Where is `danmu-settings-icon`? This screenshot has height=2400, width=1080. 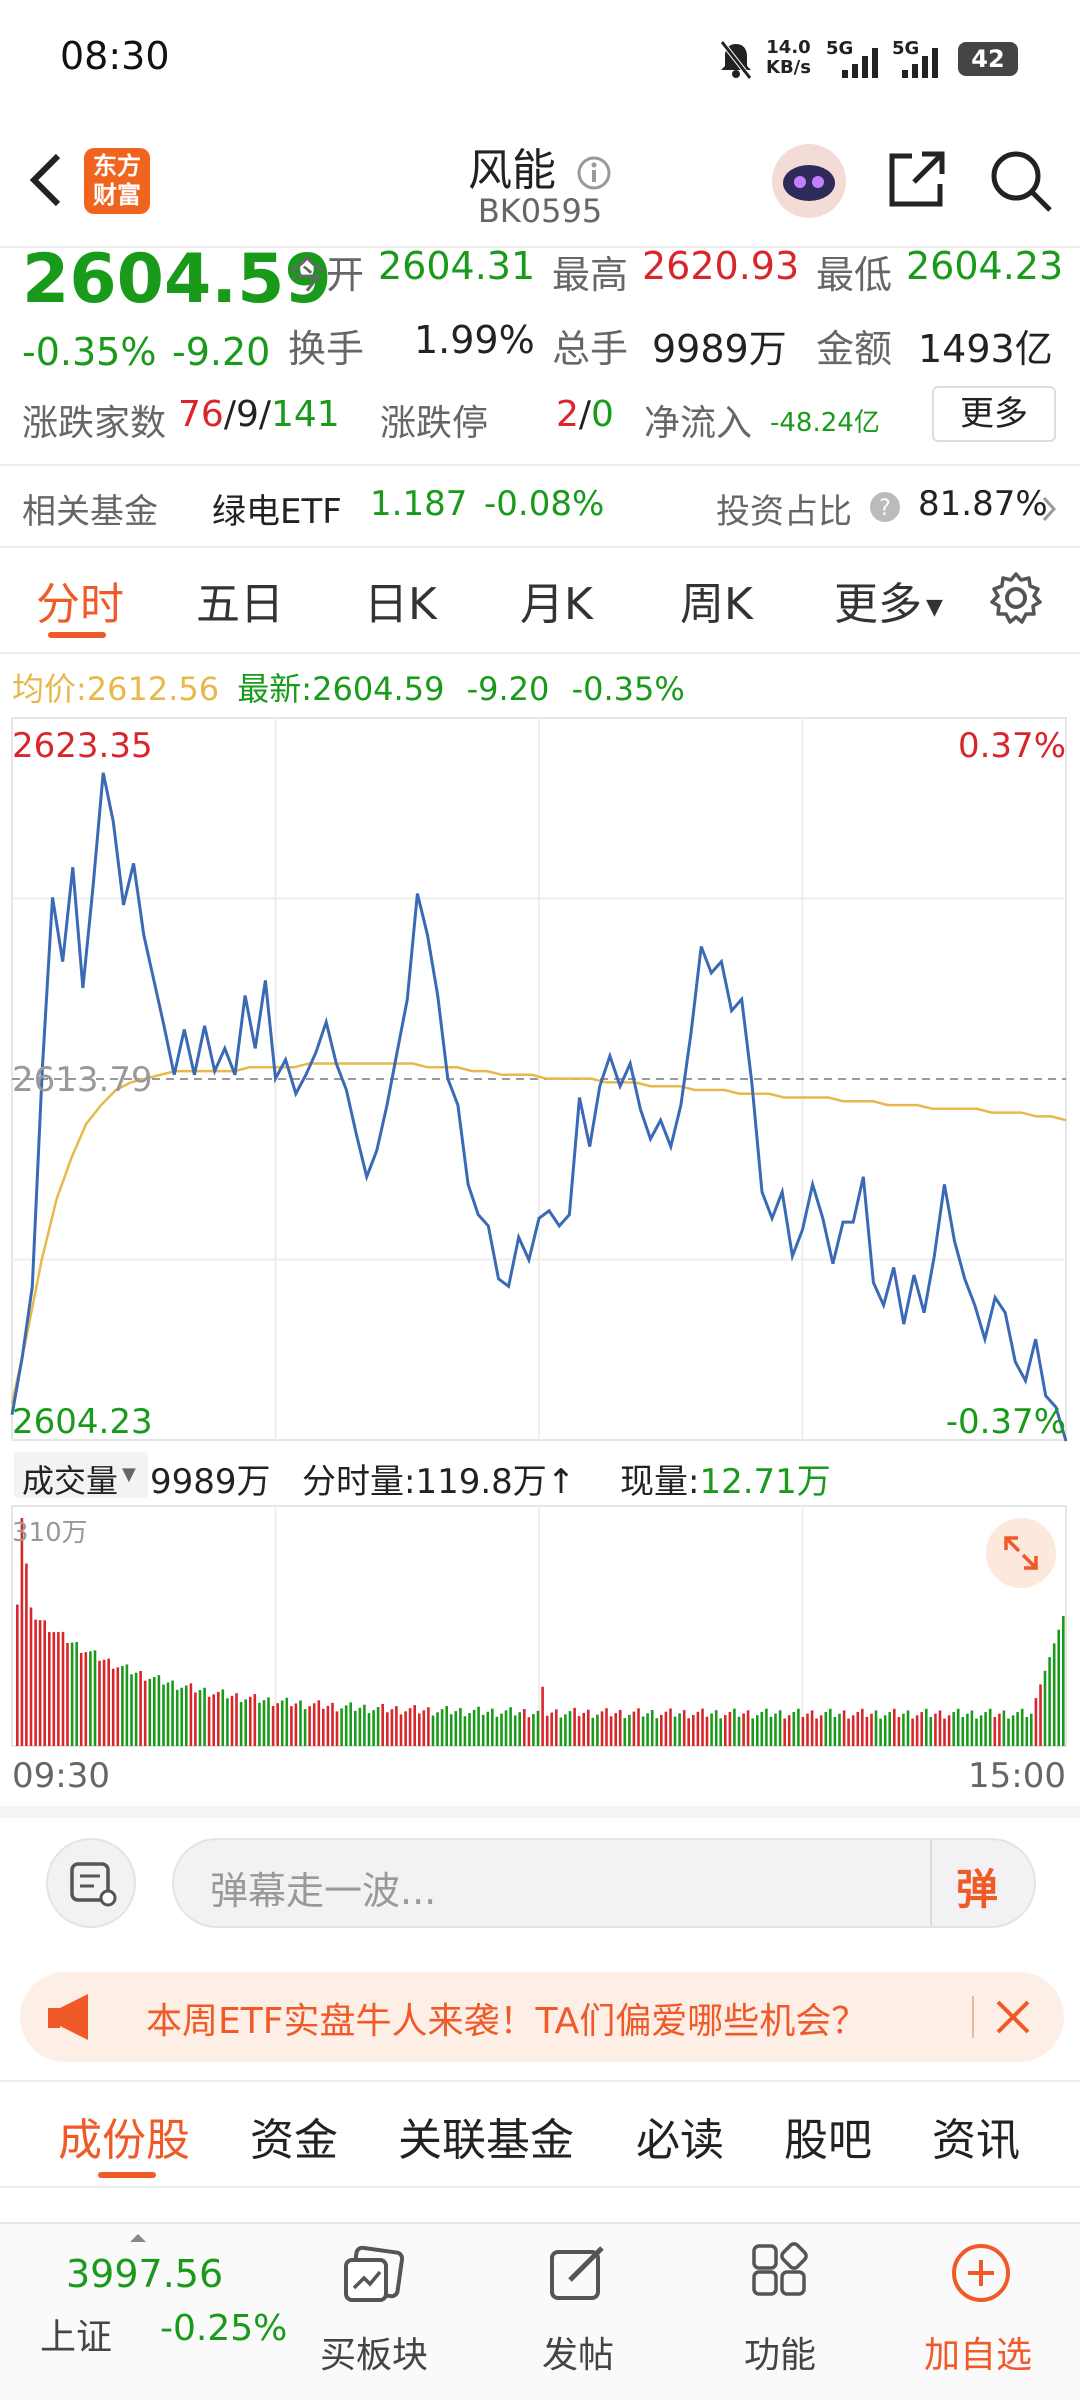 danmu-settings-icon is located at coordinates (91, 1883).